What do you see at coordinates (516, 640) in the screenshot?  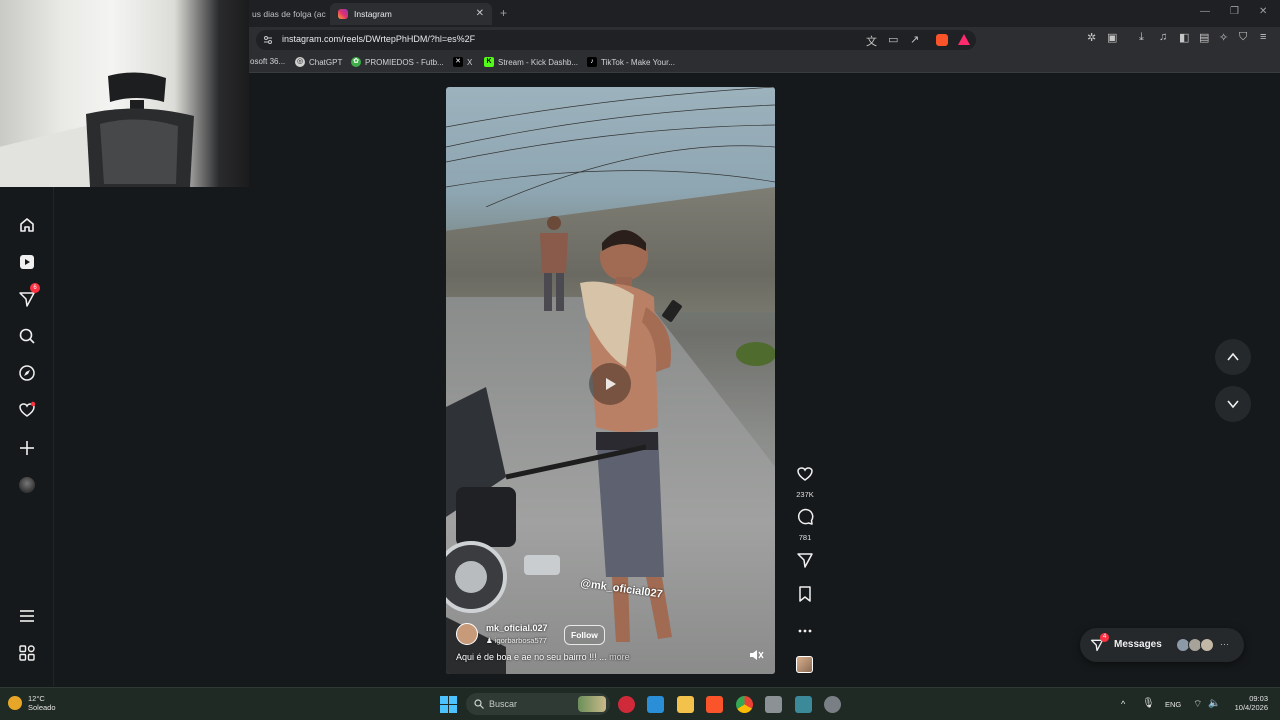 I see `collaborator-username: ♟ igorbarbosa577` at bounding box center [516, 640].